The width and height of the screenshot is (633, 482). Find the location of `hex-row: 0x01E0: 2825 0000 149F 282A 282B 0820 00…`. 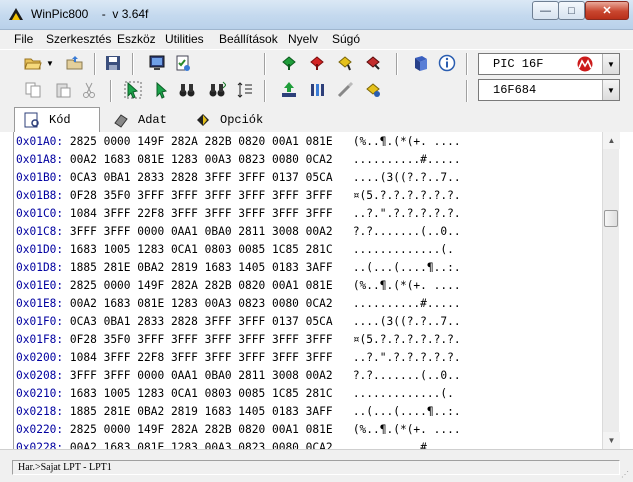

hex-row: 0x01E0: 2825 0000 149F 282A 282B 0820 00… is located at coordinates (238, 286).